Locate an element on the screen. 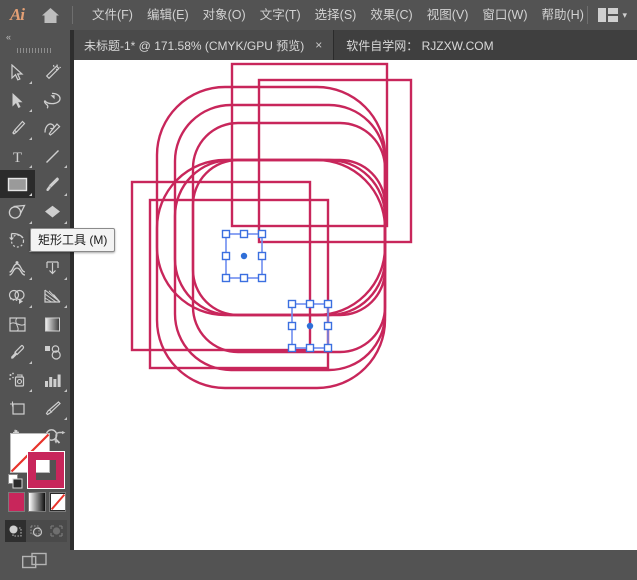 This screenshot has width=637, height=580. close-icon: × is located at coordinates (318, 45).